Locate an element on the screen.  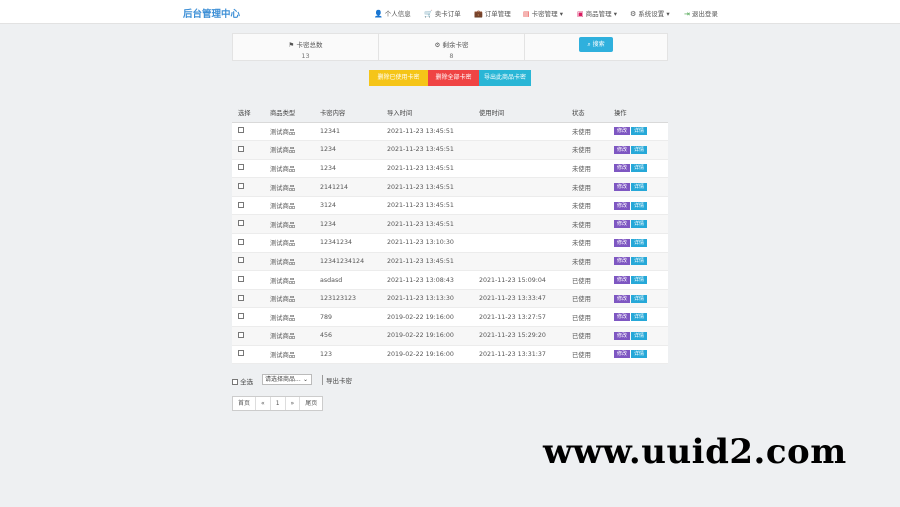
nav-item-0: 👤 个人信息 is located at coordinates (392, 13).